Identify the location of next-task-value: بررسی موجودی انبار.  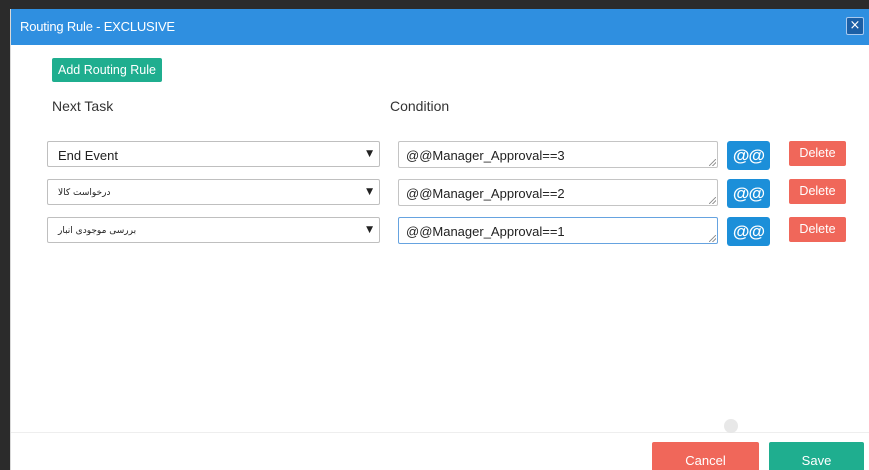
(97, 231).